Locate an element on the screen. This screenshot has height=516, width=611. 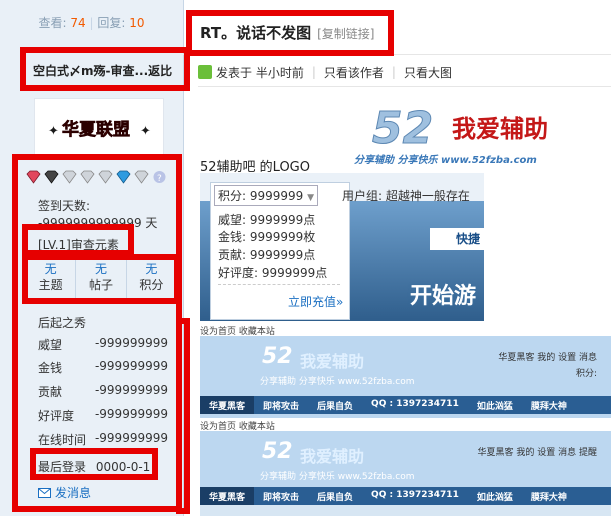
points-dropdown: 积分: 9999999 ▼ is located at coordinates (266, 195).